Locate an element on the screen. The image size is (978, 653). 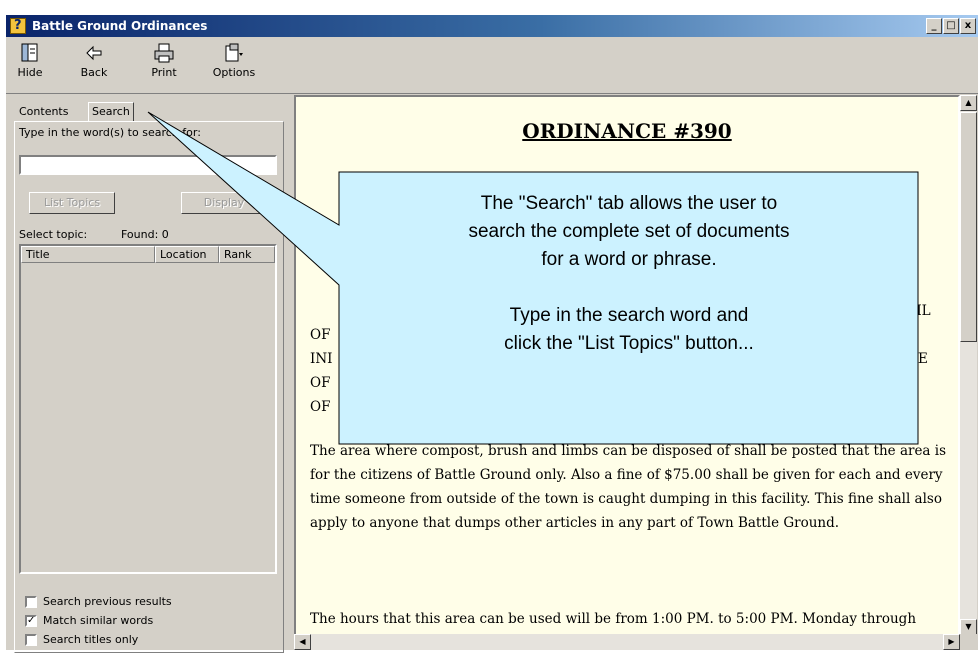
print-label: Print is located at coordinates (164, 72).